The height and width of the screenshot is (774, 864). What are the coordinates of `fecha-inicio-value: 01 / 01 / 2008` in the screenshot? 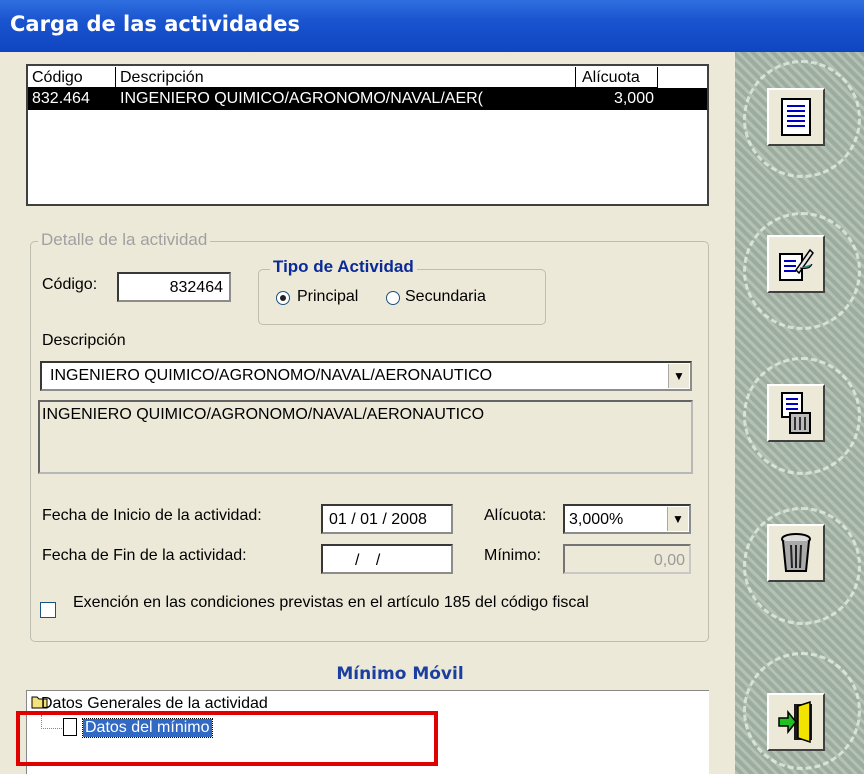 It's located at (378, 519).